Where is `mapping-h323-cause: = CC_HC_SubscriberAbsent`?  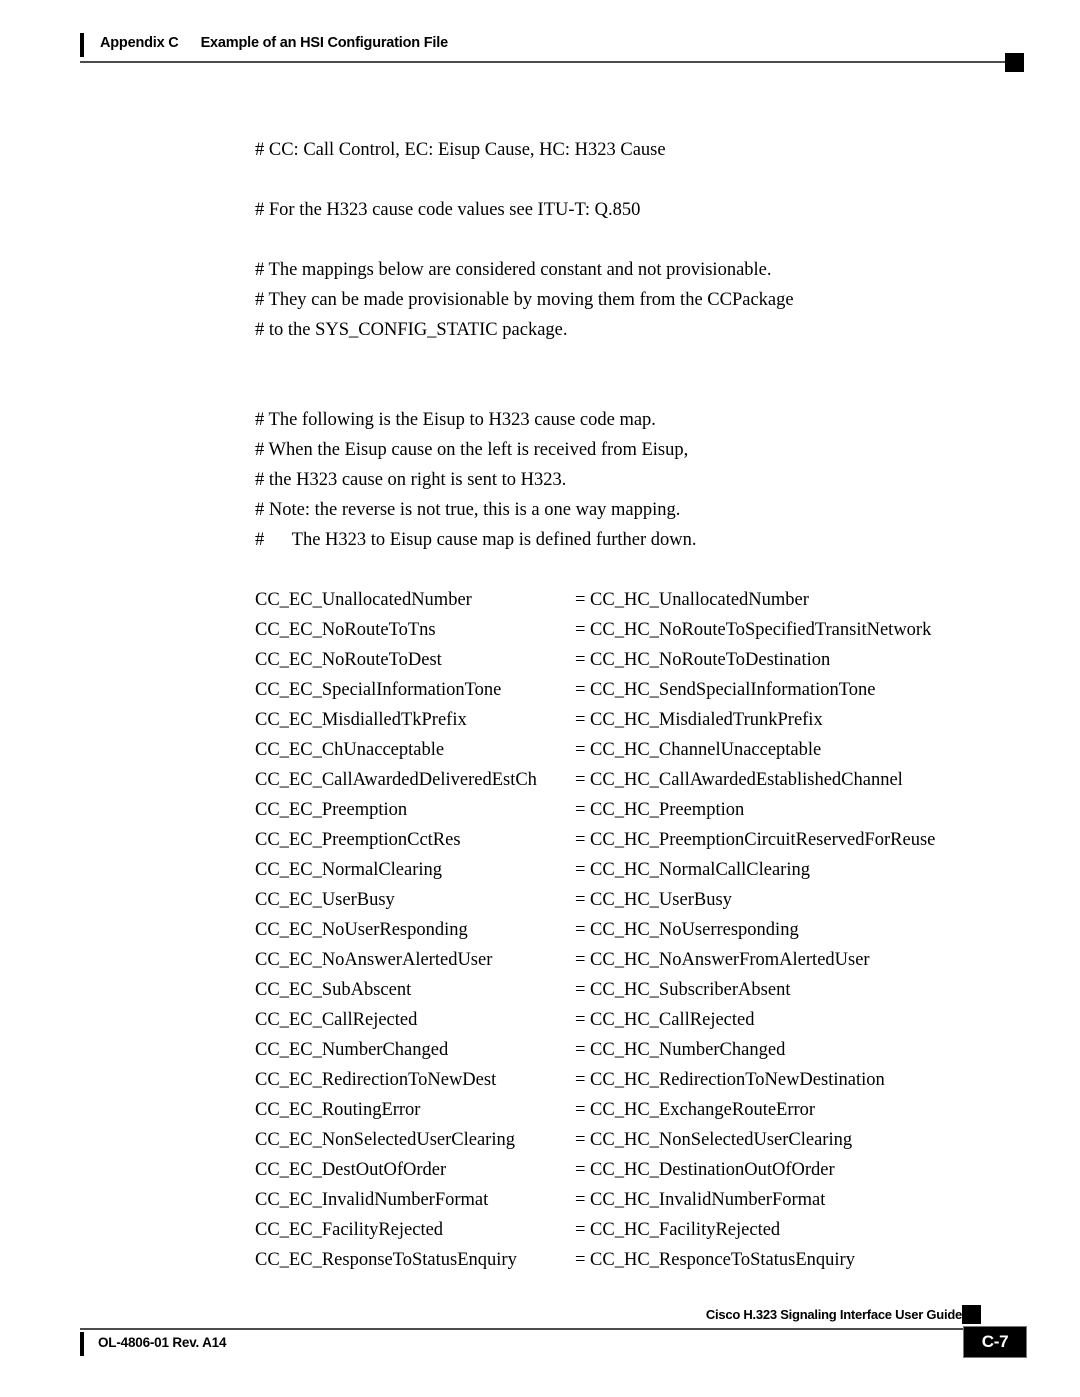 mapping-h323-cause: = CC_HC_SubscriberAbsent is located at coordinates (683, 990).